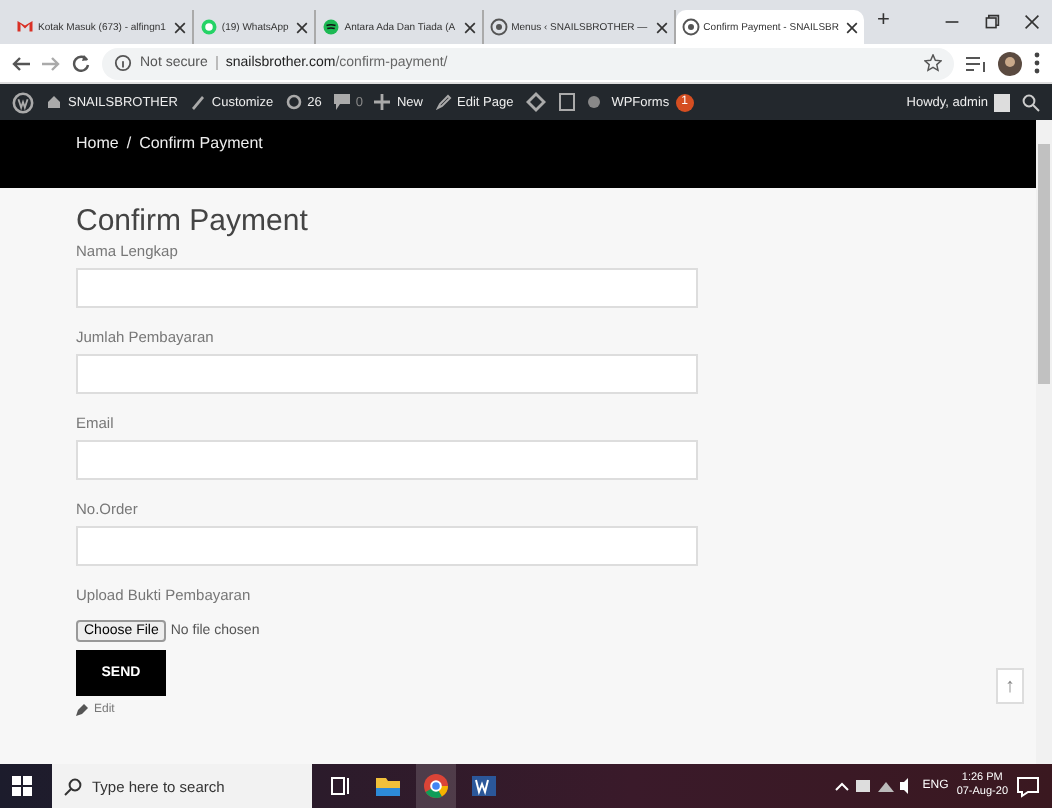  I want to click on page-title: Confirm Payment, so click(193, 221).